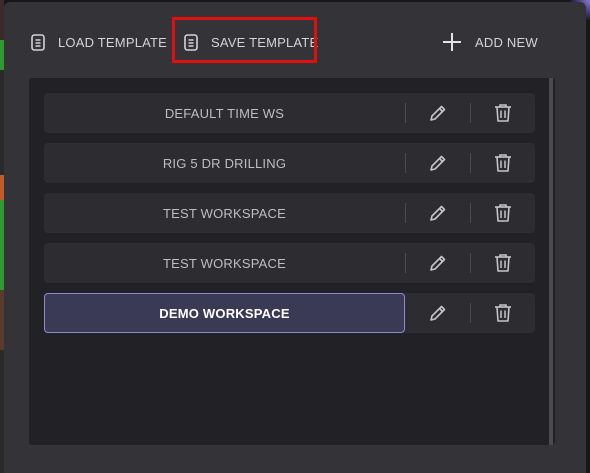 This screenshot has height=473, width=590. I want to click on save-template-label: SAVE TEMPLATE, so click(265, 42).